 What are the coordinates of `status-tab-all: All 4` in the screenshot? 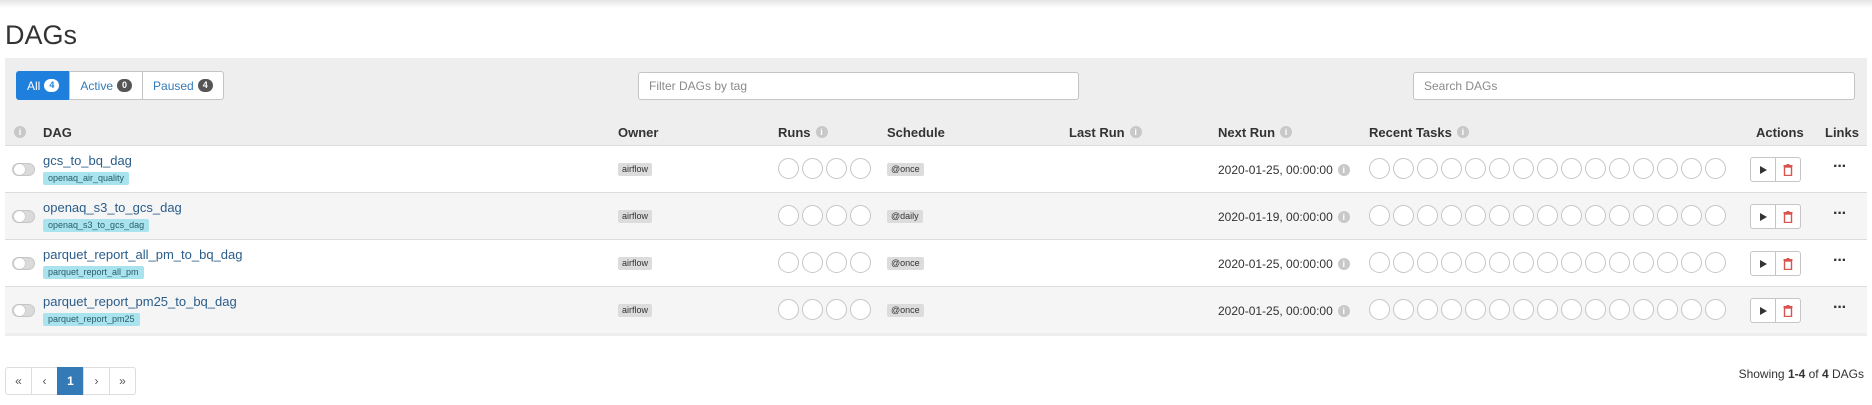 It's located at (43, 85).